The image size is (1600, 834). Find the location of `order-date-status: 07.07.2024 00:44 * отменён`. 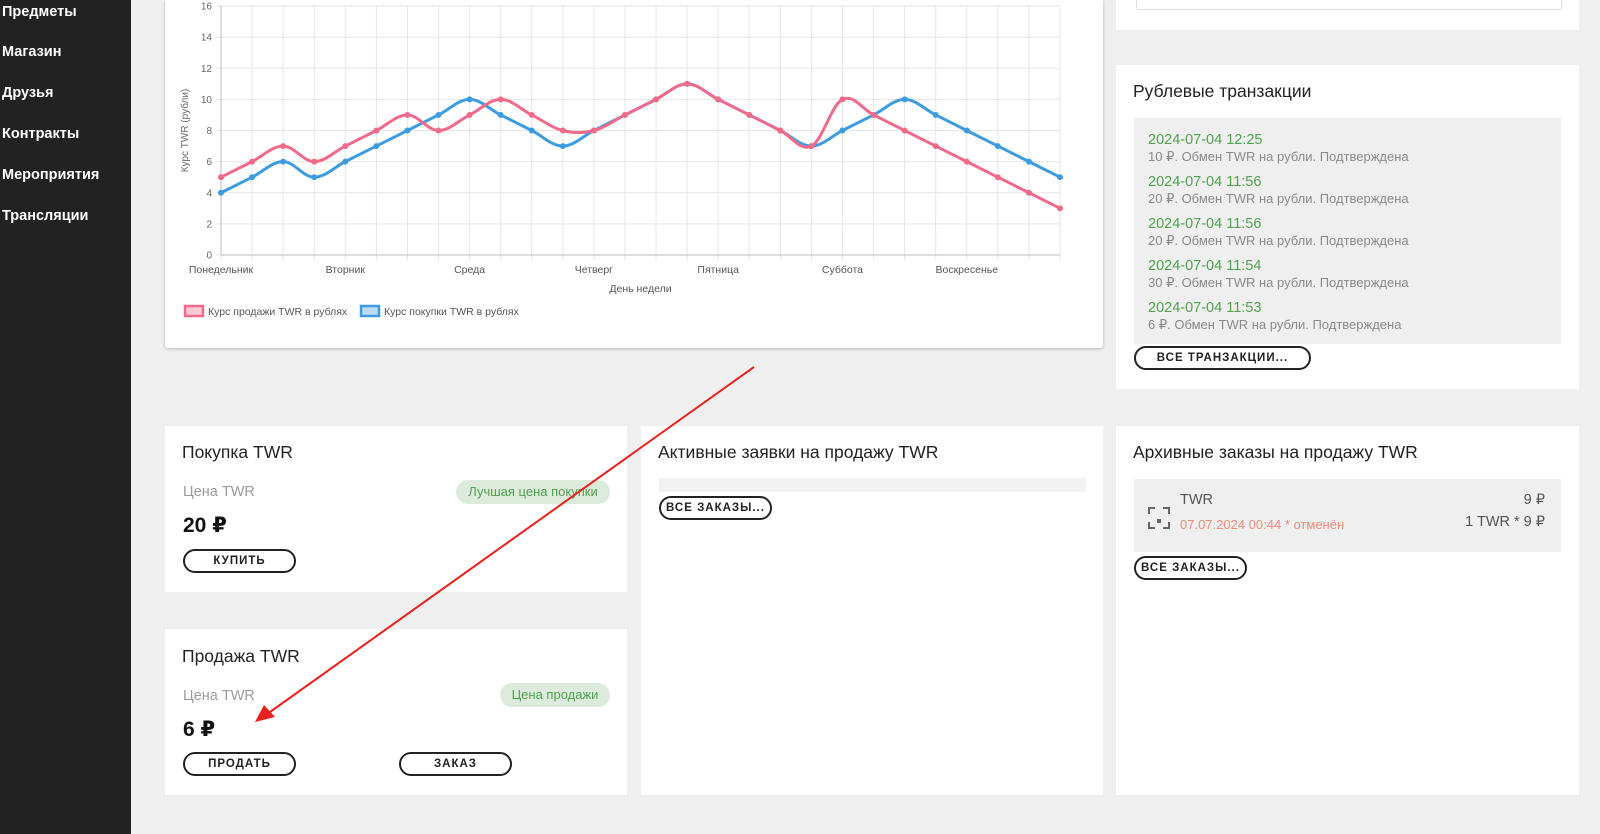

order-date-status: 07.07.2024 00:44 * отменён is located at coordinates (1262, 524).